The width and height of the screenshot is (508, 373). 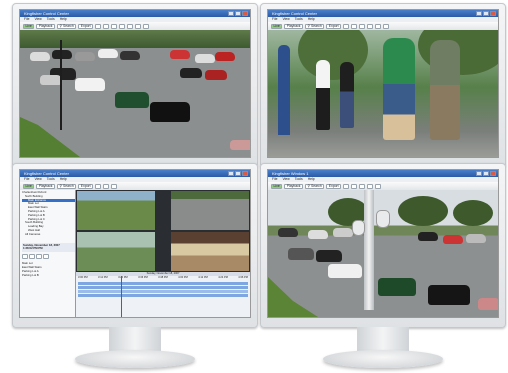 I want to click on window-title: Kingfisher Window 1, so click(x=290, y=173).